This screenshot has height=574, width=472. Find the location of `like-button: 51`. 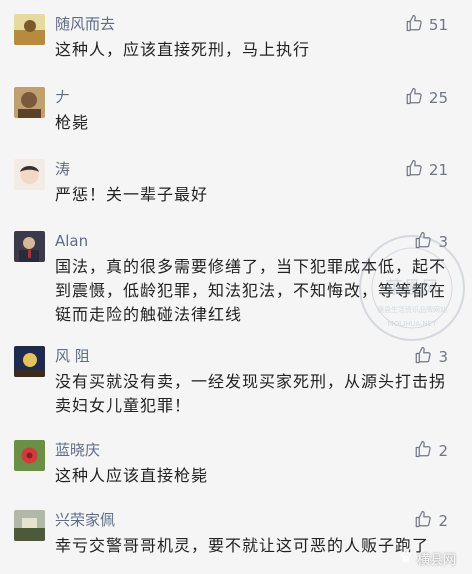

like-button: 51 is located at coordinates (426, 25).